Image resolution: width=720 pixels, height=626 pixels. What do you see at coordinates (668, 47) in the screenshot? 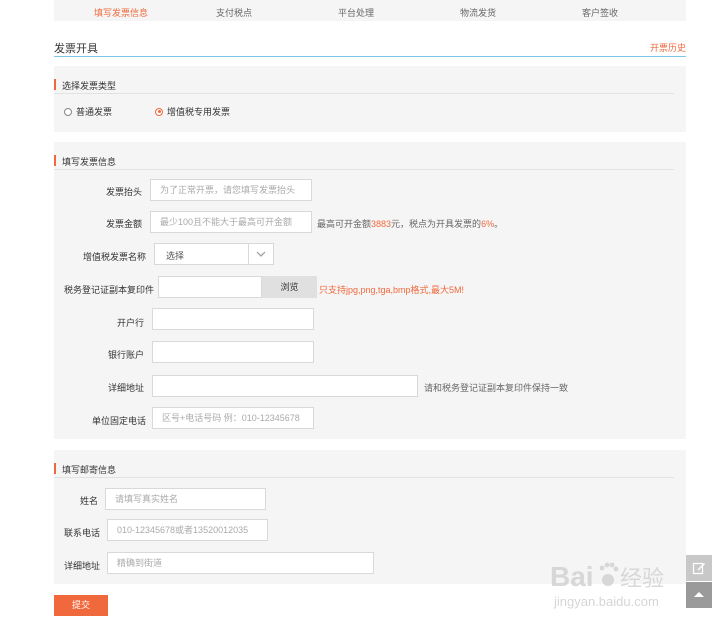
I see `invoice-history-link: 开票历史` at bounding box center [668, 47].